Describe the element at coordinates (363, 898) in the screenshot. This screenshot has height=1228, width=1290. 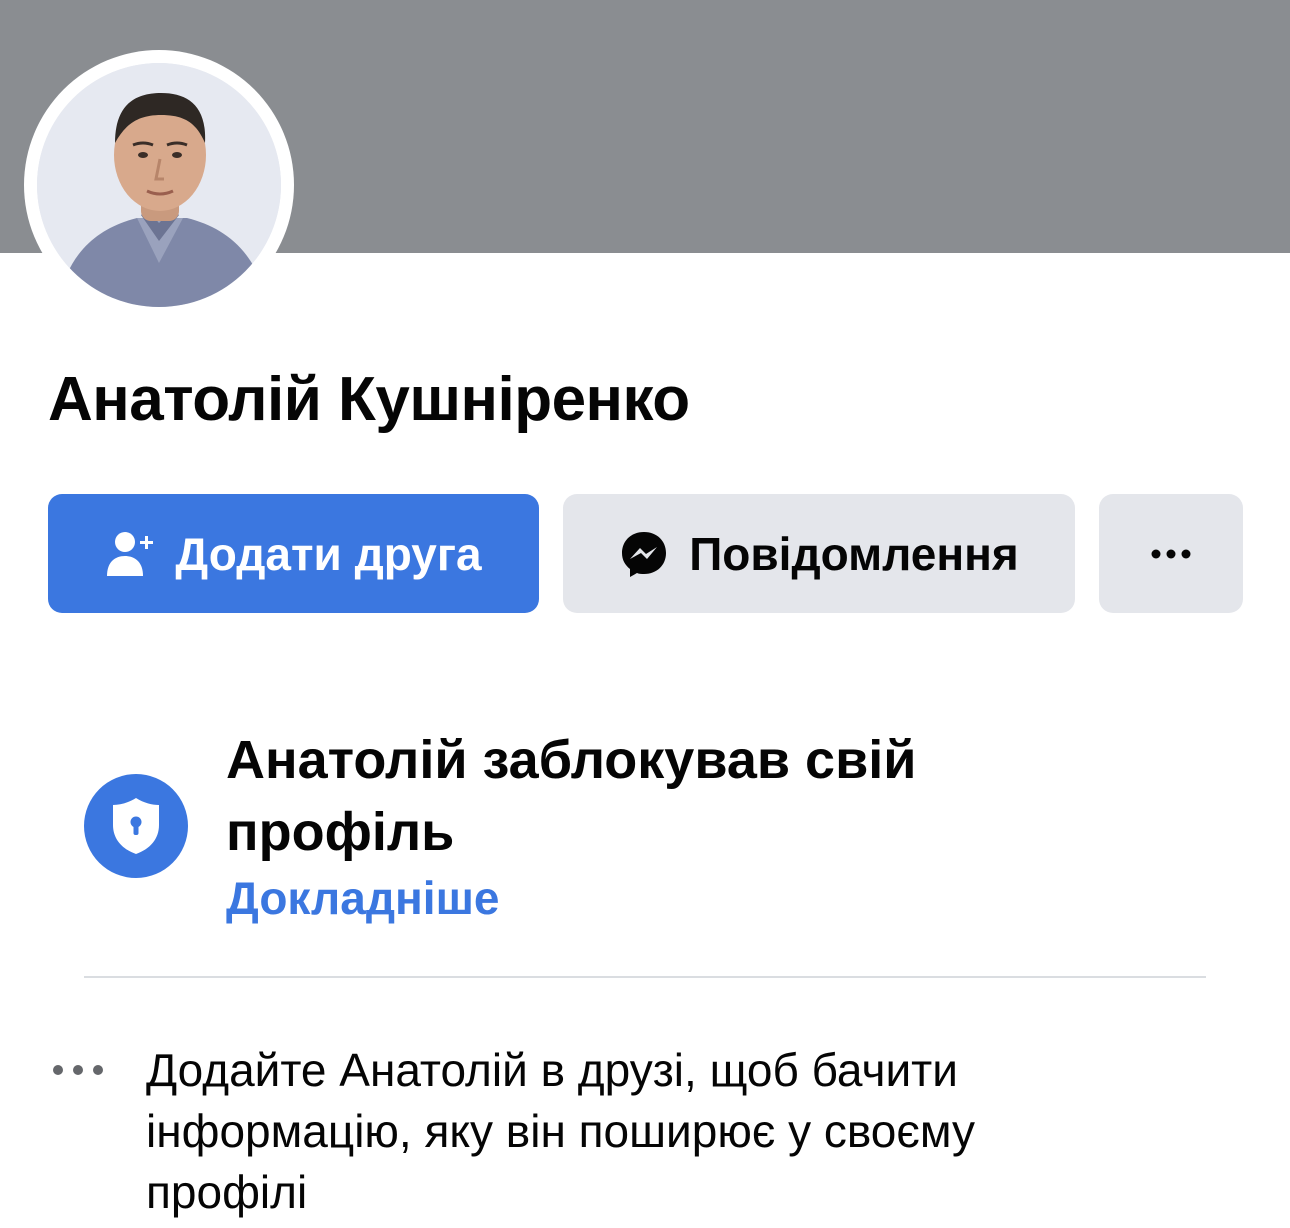
I see `learn-more-link: Докладніше` at that location.